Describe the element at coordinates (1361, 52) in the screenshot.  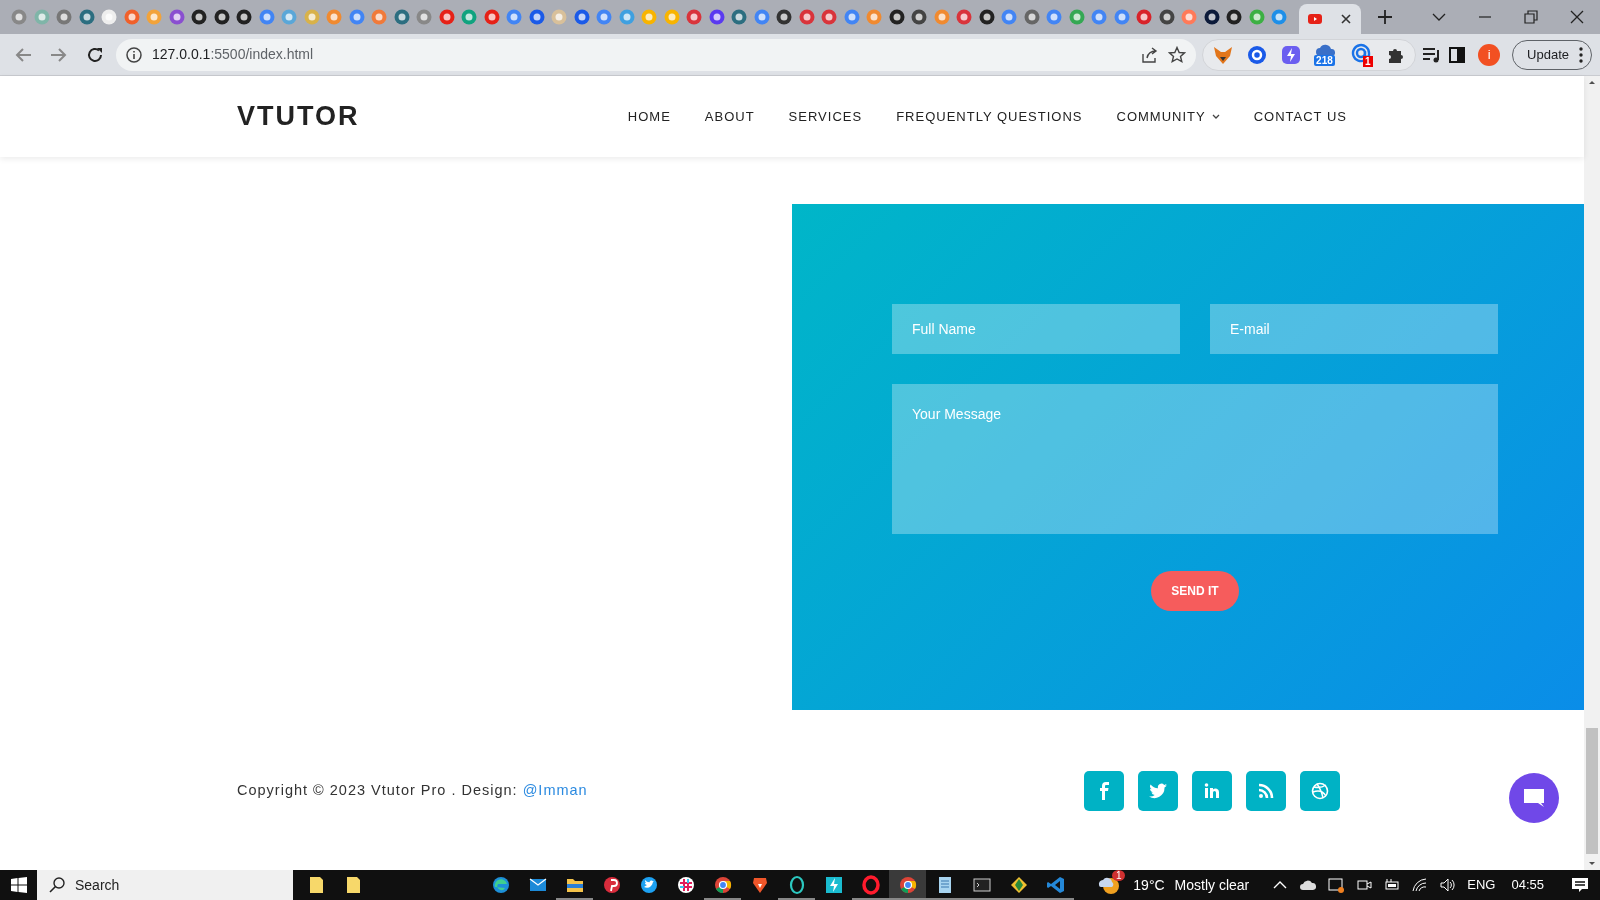
I see `at-sign-icon` at that location.